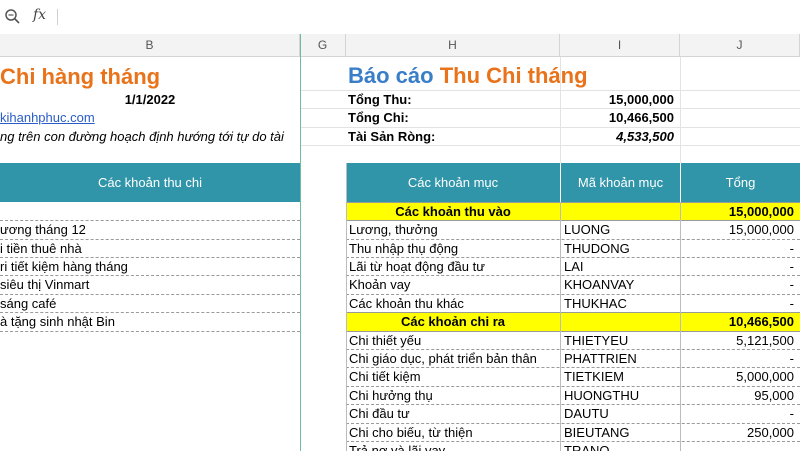  I want to click on left-link: kihanhphuc.com, so click(150, 118).